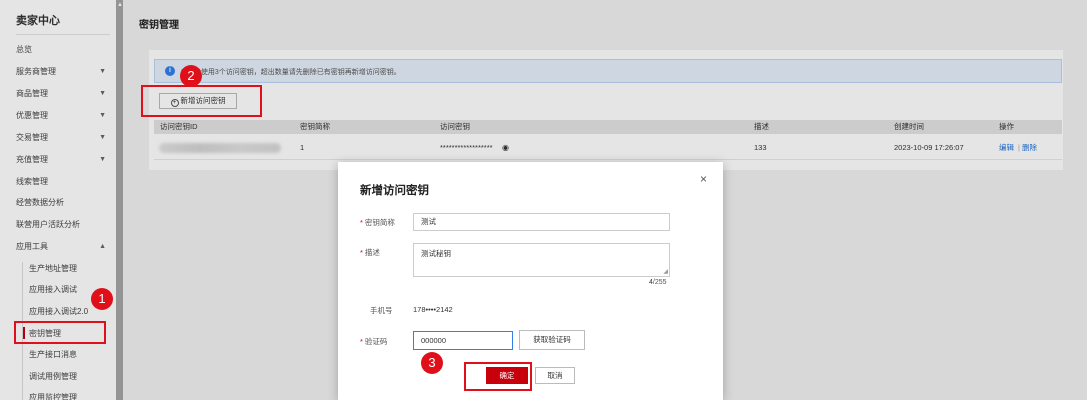  What do you see at coordinates (433, 309) in the screenshot?
I see `phone-value: 178••••2142` at bounding box center [433, 309].